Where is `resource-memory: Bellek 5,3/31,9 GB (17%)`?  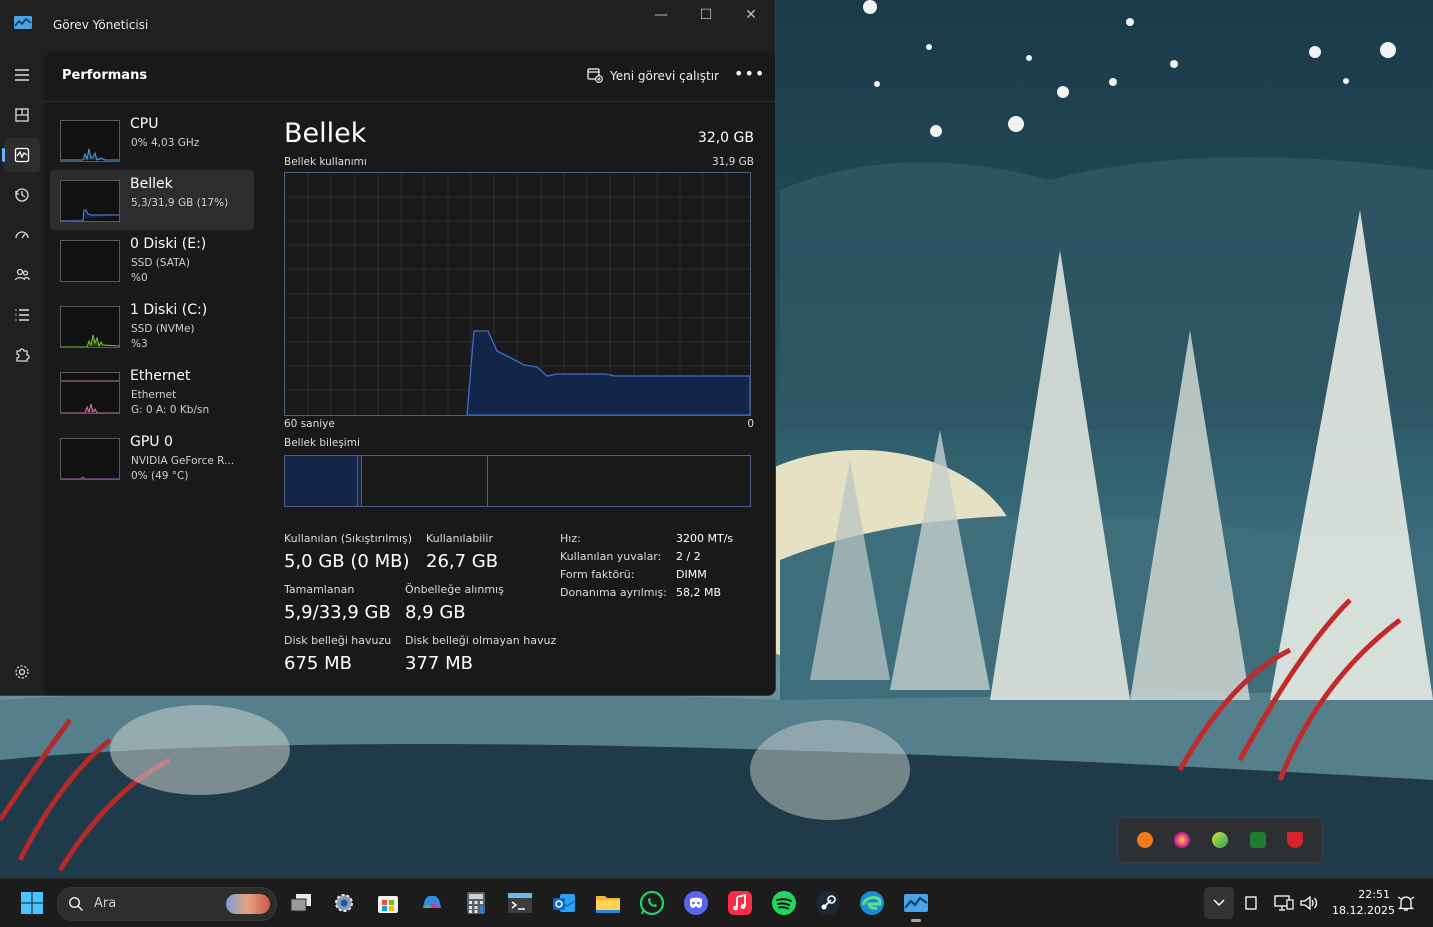 resource-memory: Bellek 5,3/31,9 GB (17%) is located at coordinates (152, 200).